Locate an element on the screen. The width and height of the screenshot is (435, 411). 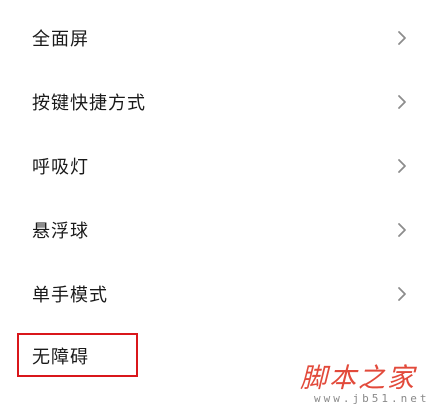
watermark-url: www.jb51.net is located at coordinates (372, 398).